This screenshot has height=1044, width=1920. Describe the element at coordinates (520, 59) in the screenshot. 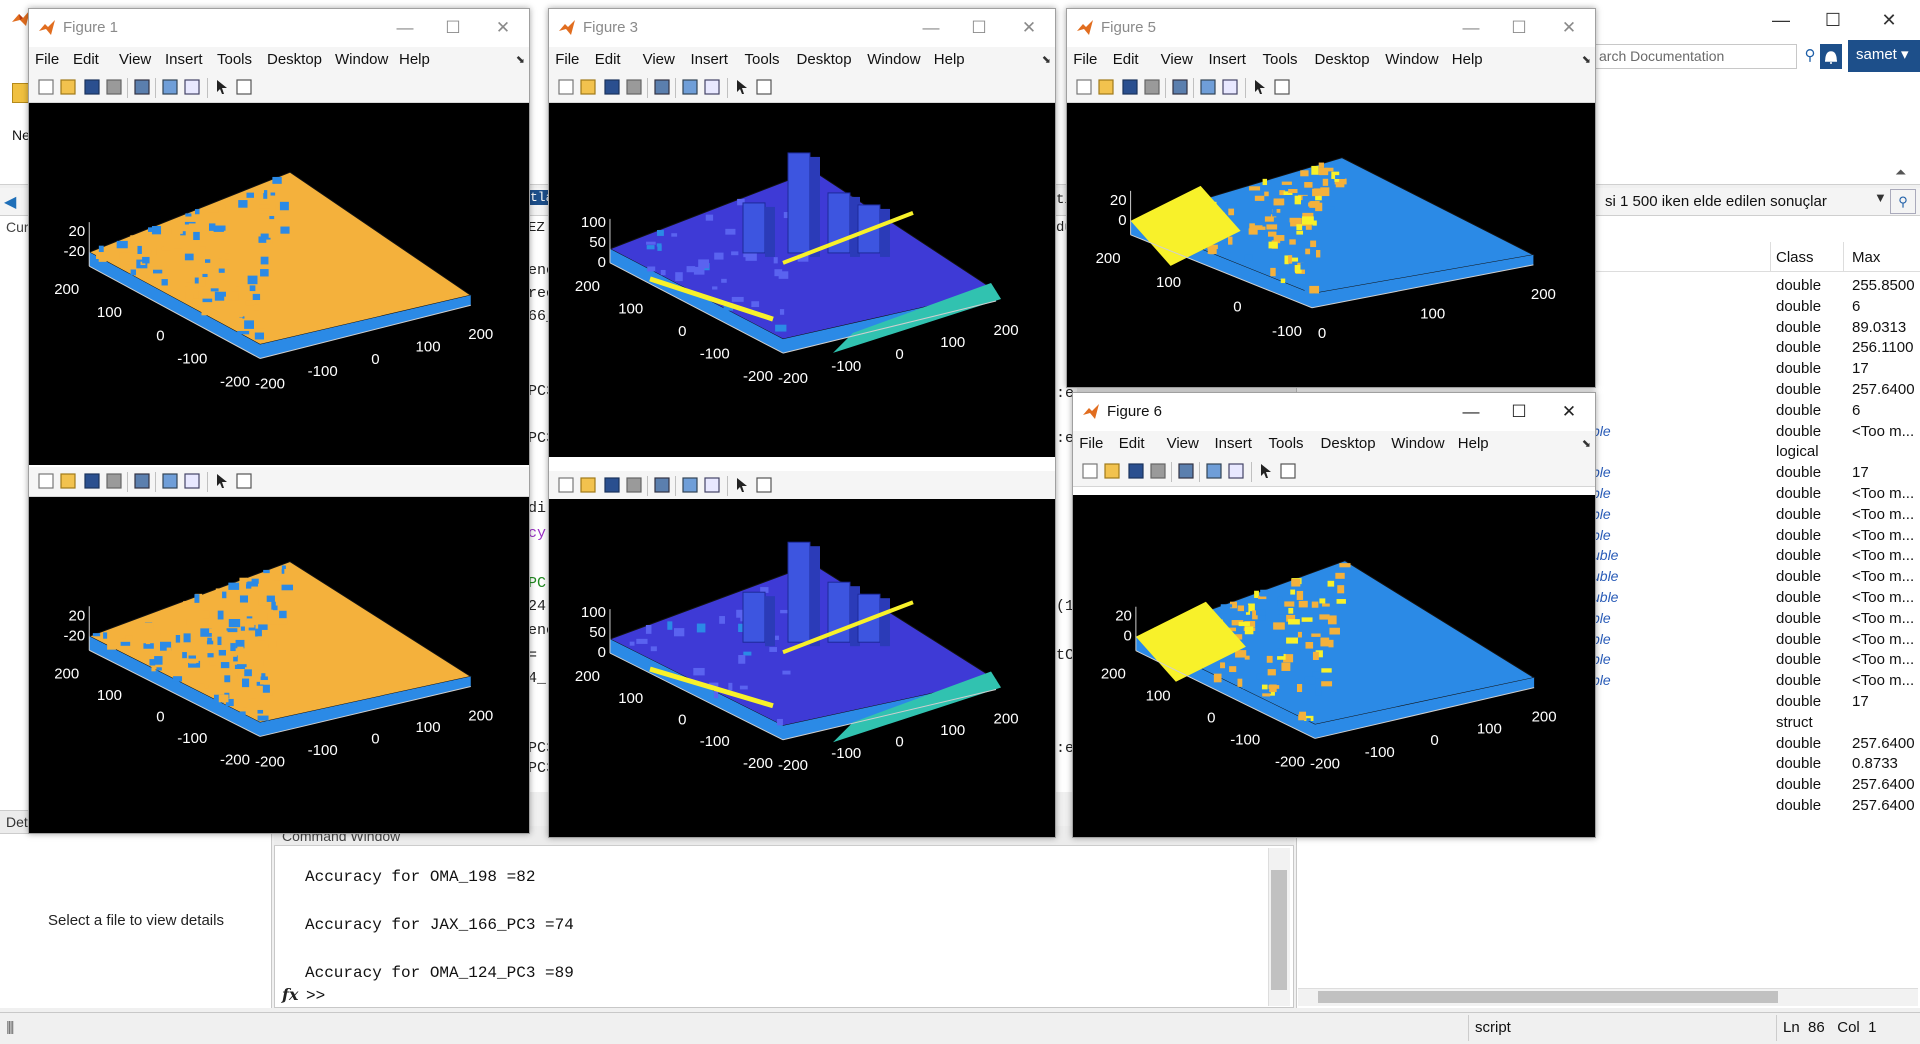

I see `dock-figure-icon: ⬊` at that location.